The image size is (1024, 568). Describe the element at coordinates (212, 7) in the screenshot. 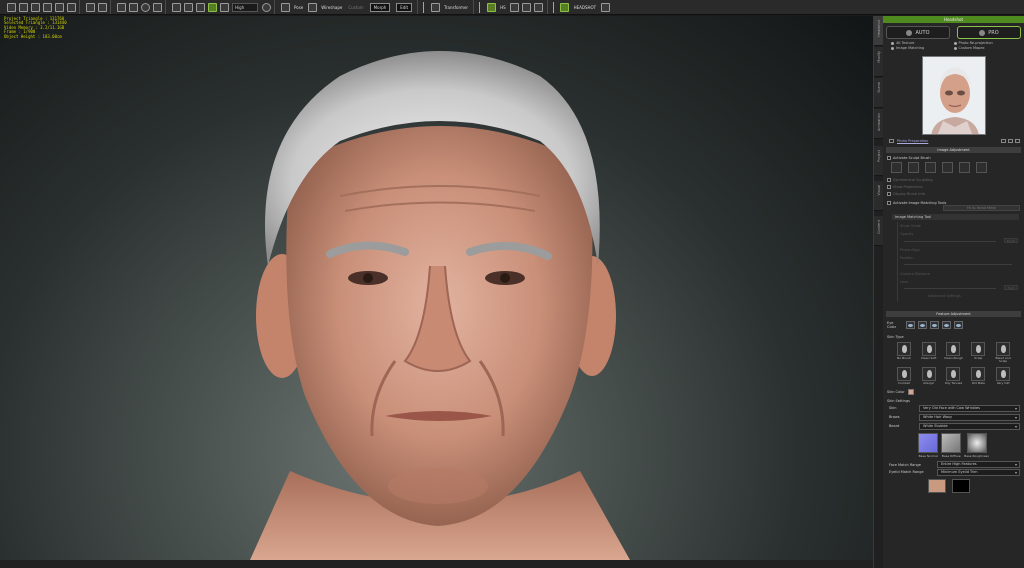

I see `shaded-view-icon` at that location.